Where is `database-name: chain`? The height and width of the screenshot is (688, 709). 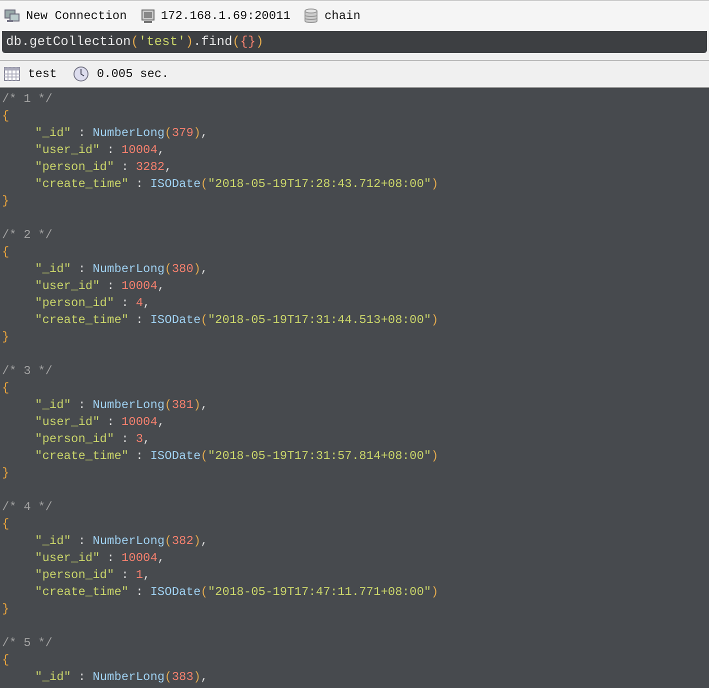 database-name: chain is located at coordinates (342, 16).